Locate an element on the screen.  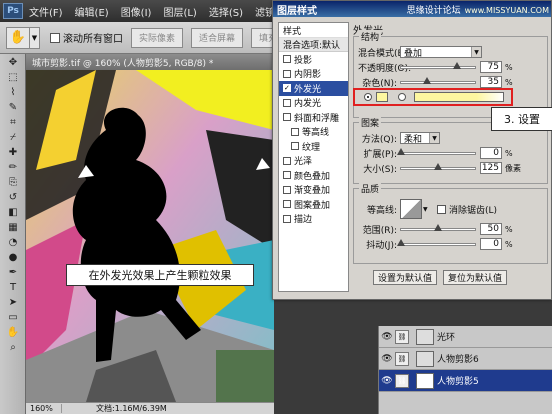
history-brush-tool-icon: ↺ is located at coordinates (13, 197).